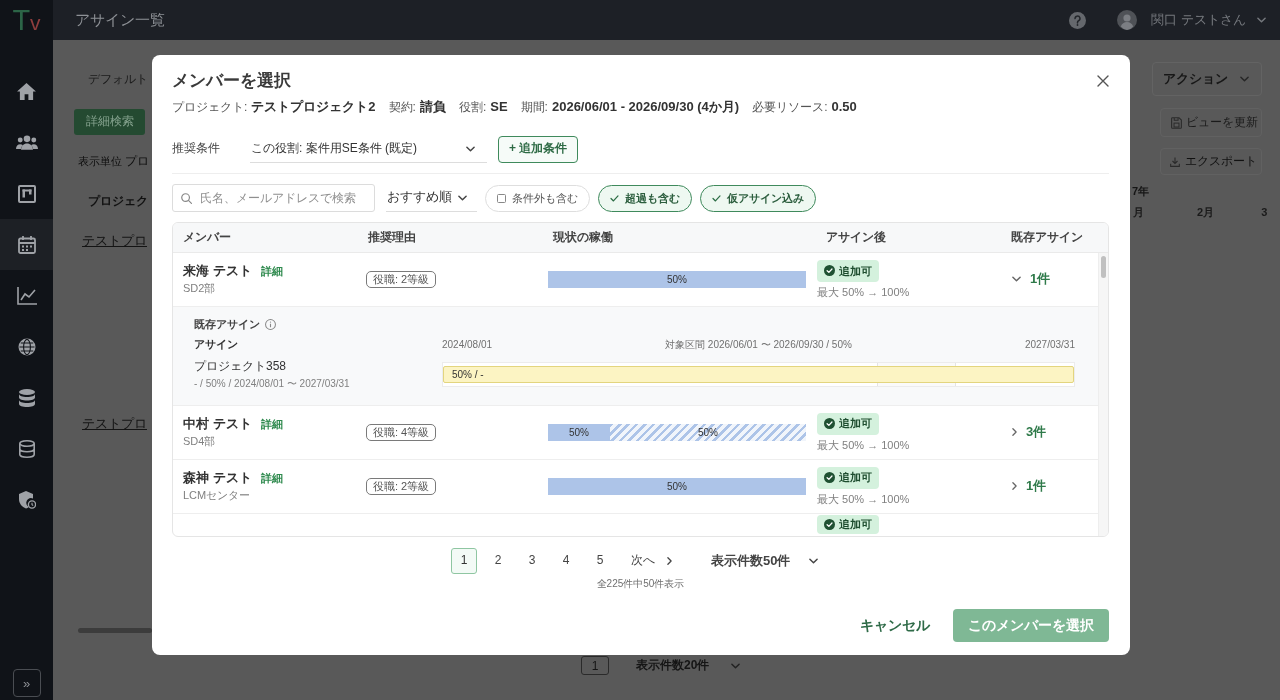 The height and width of the screenshot is (700, 1280). I want to click on page-size-select: 表示件数50件, so click(765, 561).